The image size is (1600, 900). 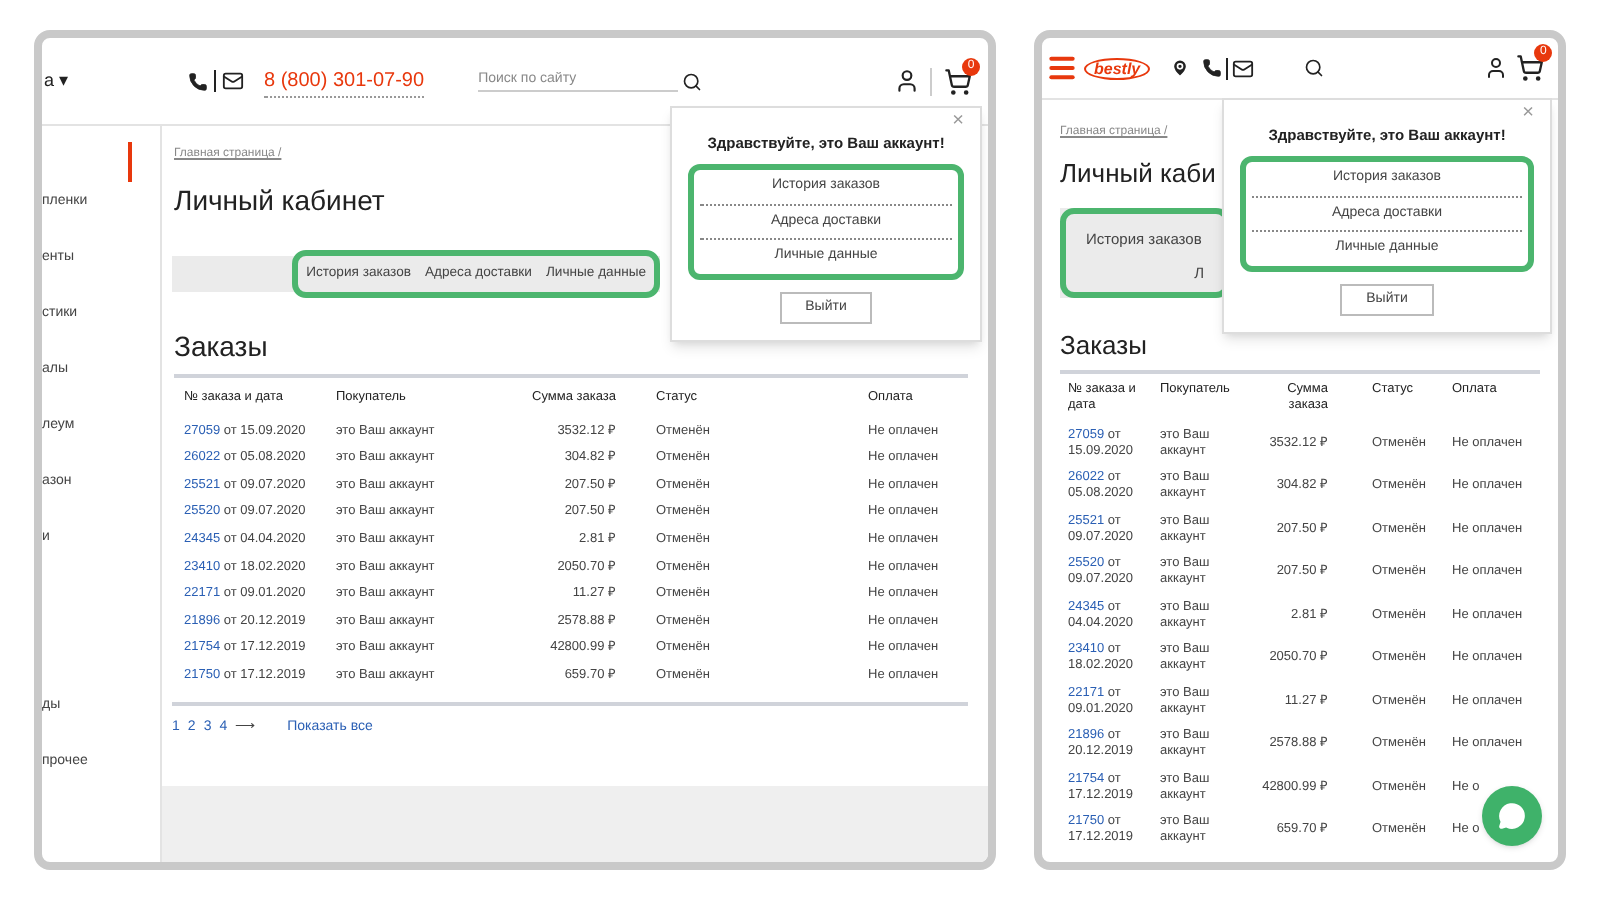 I want to click on chat-button, so click(x=1512, y=816).